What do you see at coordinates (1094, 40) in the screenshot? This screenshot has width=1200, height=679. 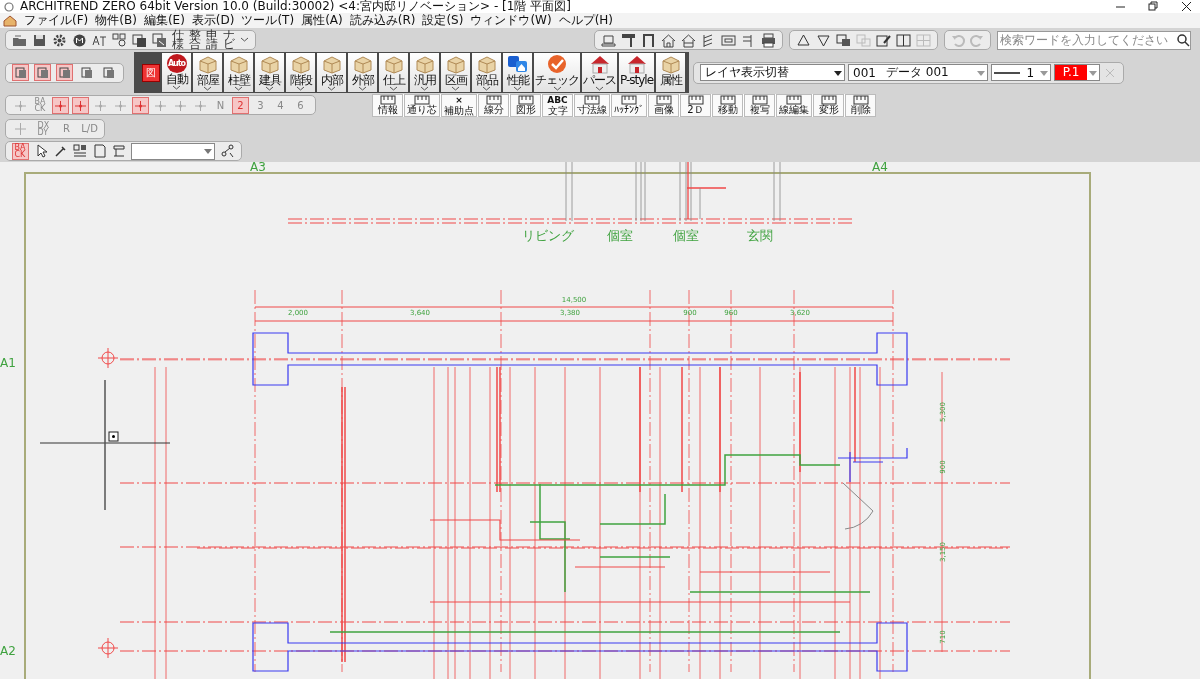 I see `search-field: 検索ワードを入力してください` at bounding box center [1094, 40].